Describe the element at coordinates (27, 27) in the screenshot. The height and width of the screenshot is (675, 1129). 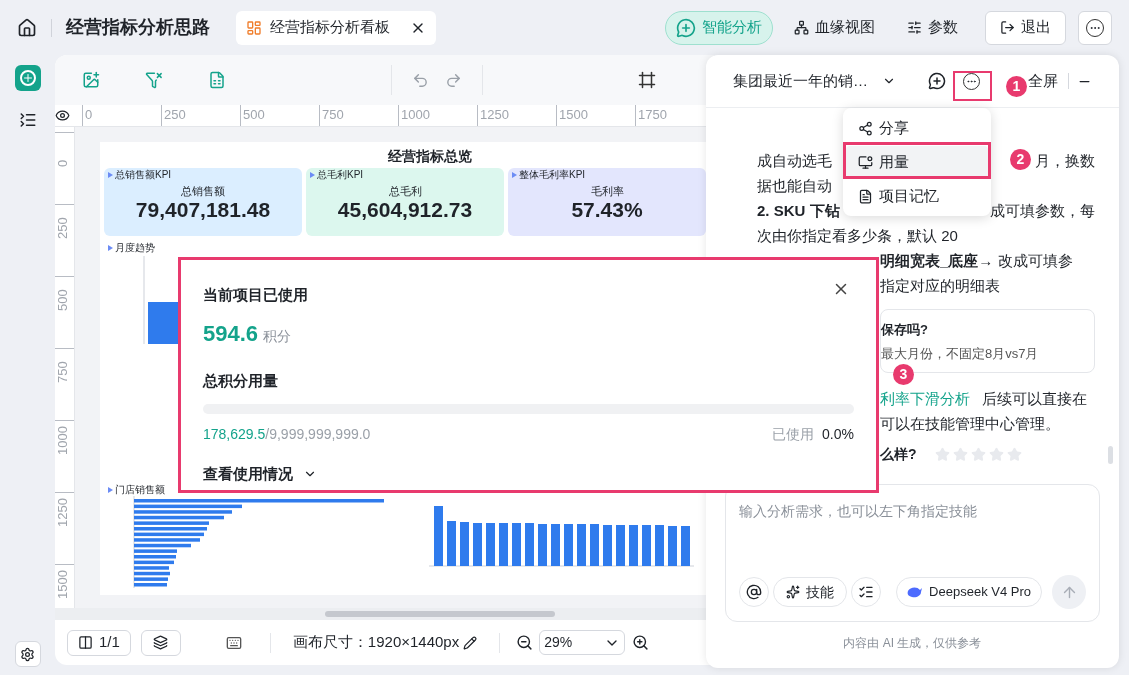
I see `home-icon` at that location.